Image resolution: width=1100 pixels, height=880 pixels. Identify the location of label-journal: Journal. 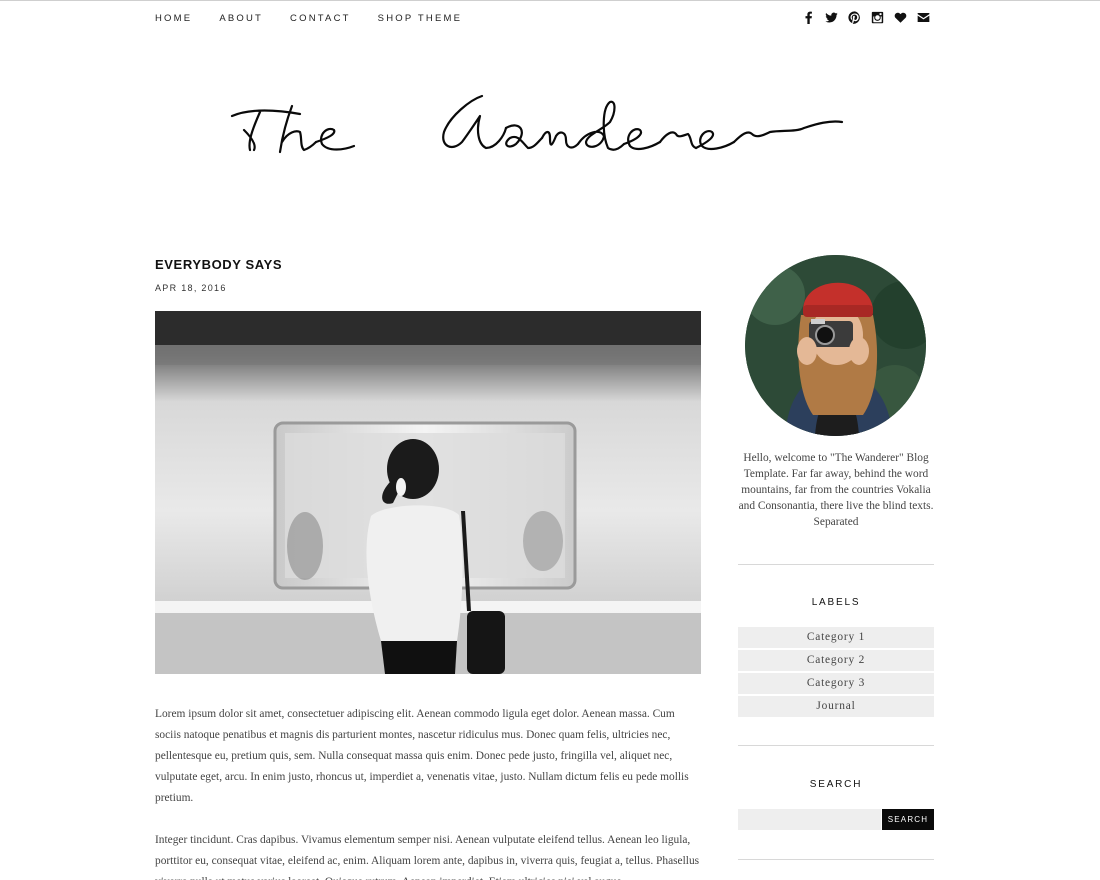
(836, 706).